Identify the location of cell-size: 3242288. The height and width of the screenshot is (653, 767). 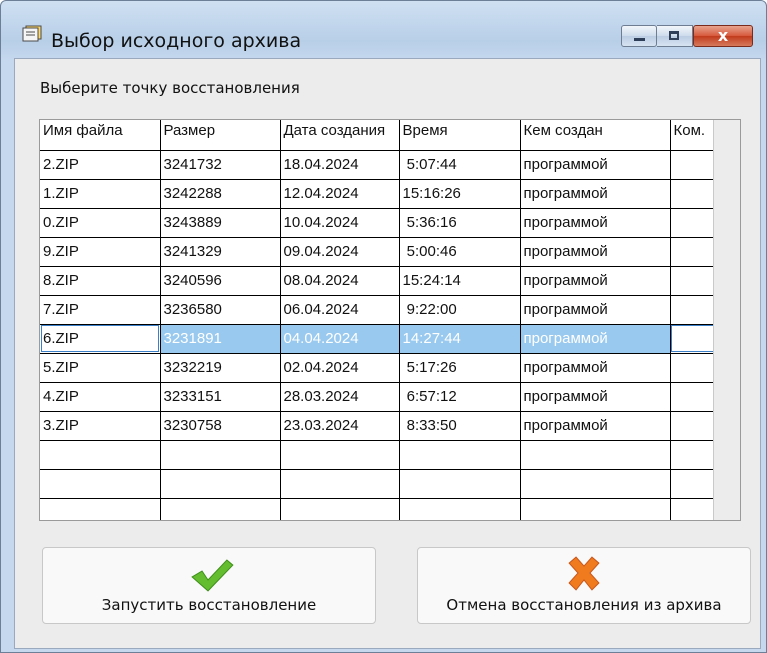
(220, 193).